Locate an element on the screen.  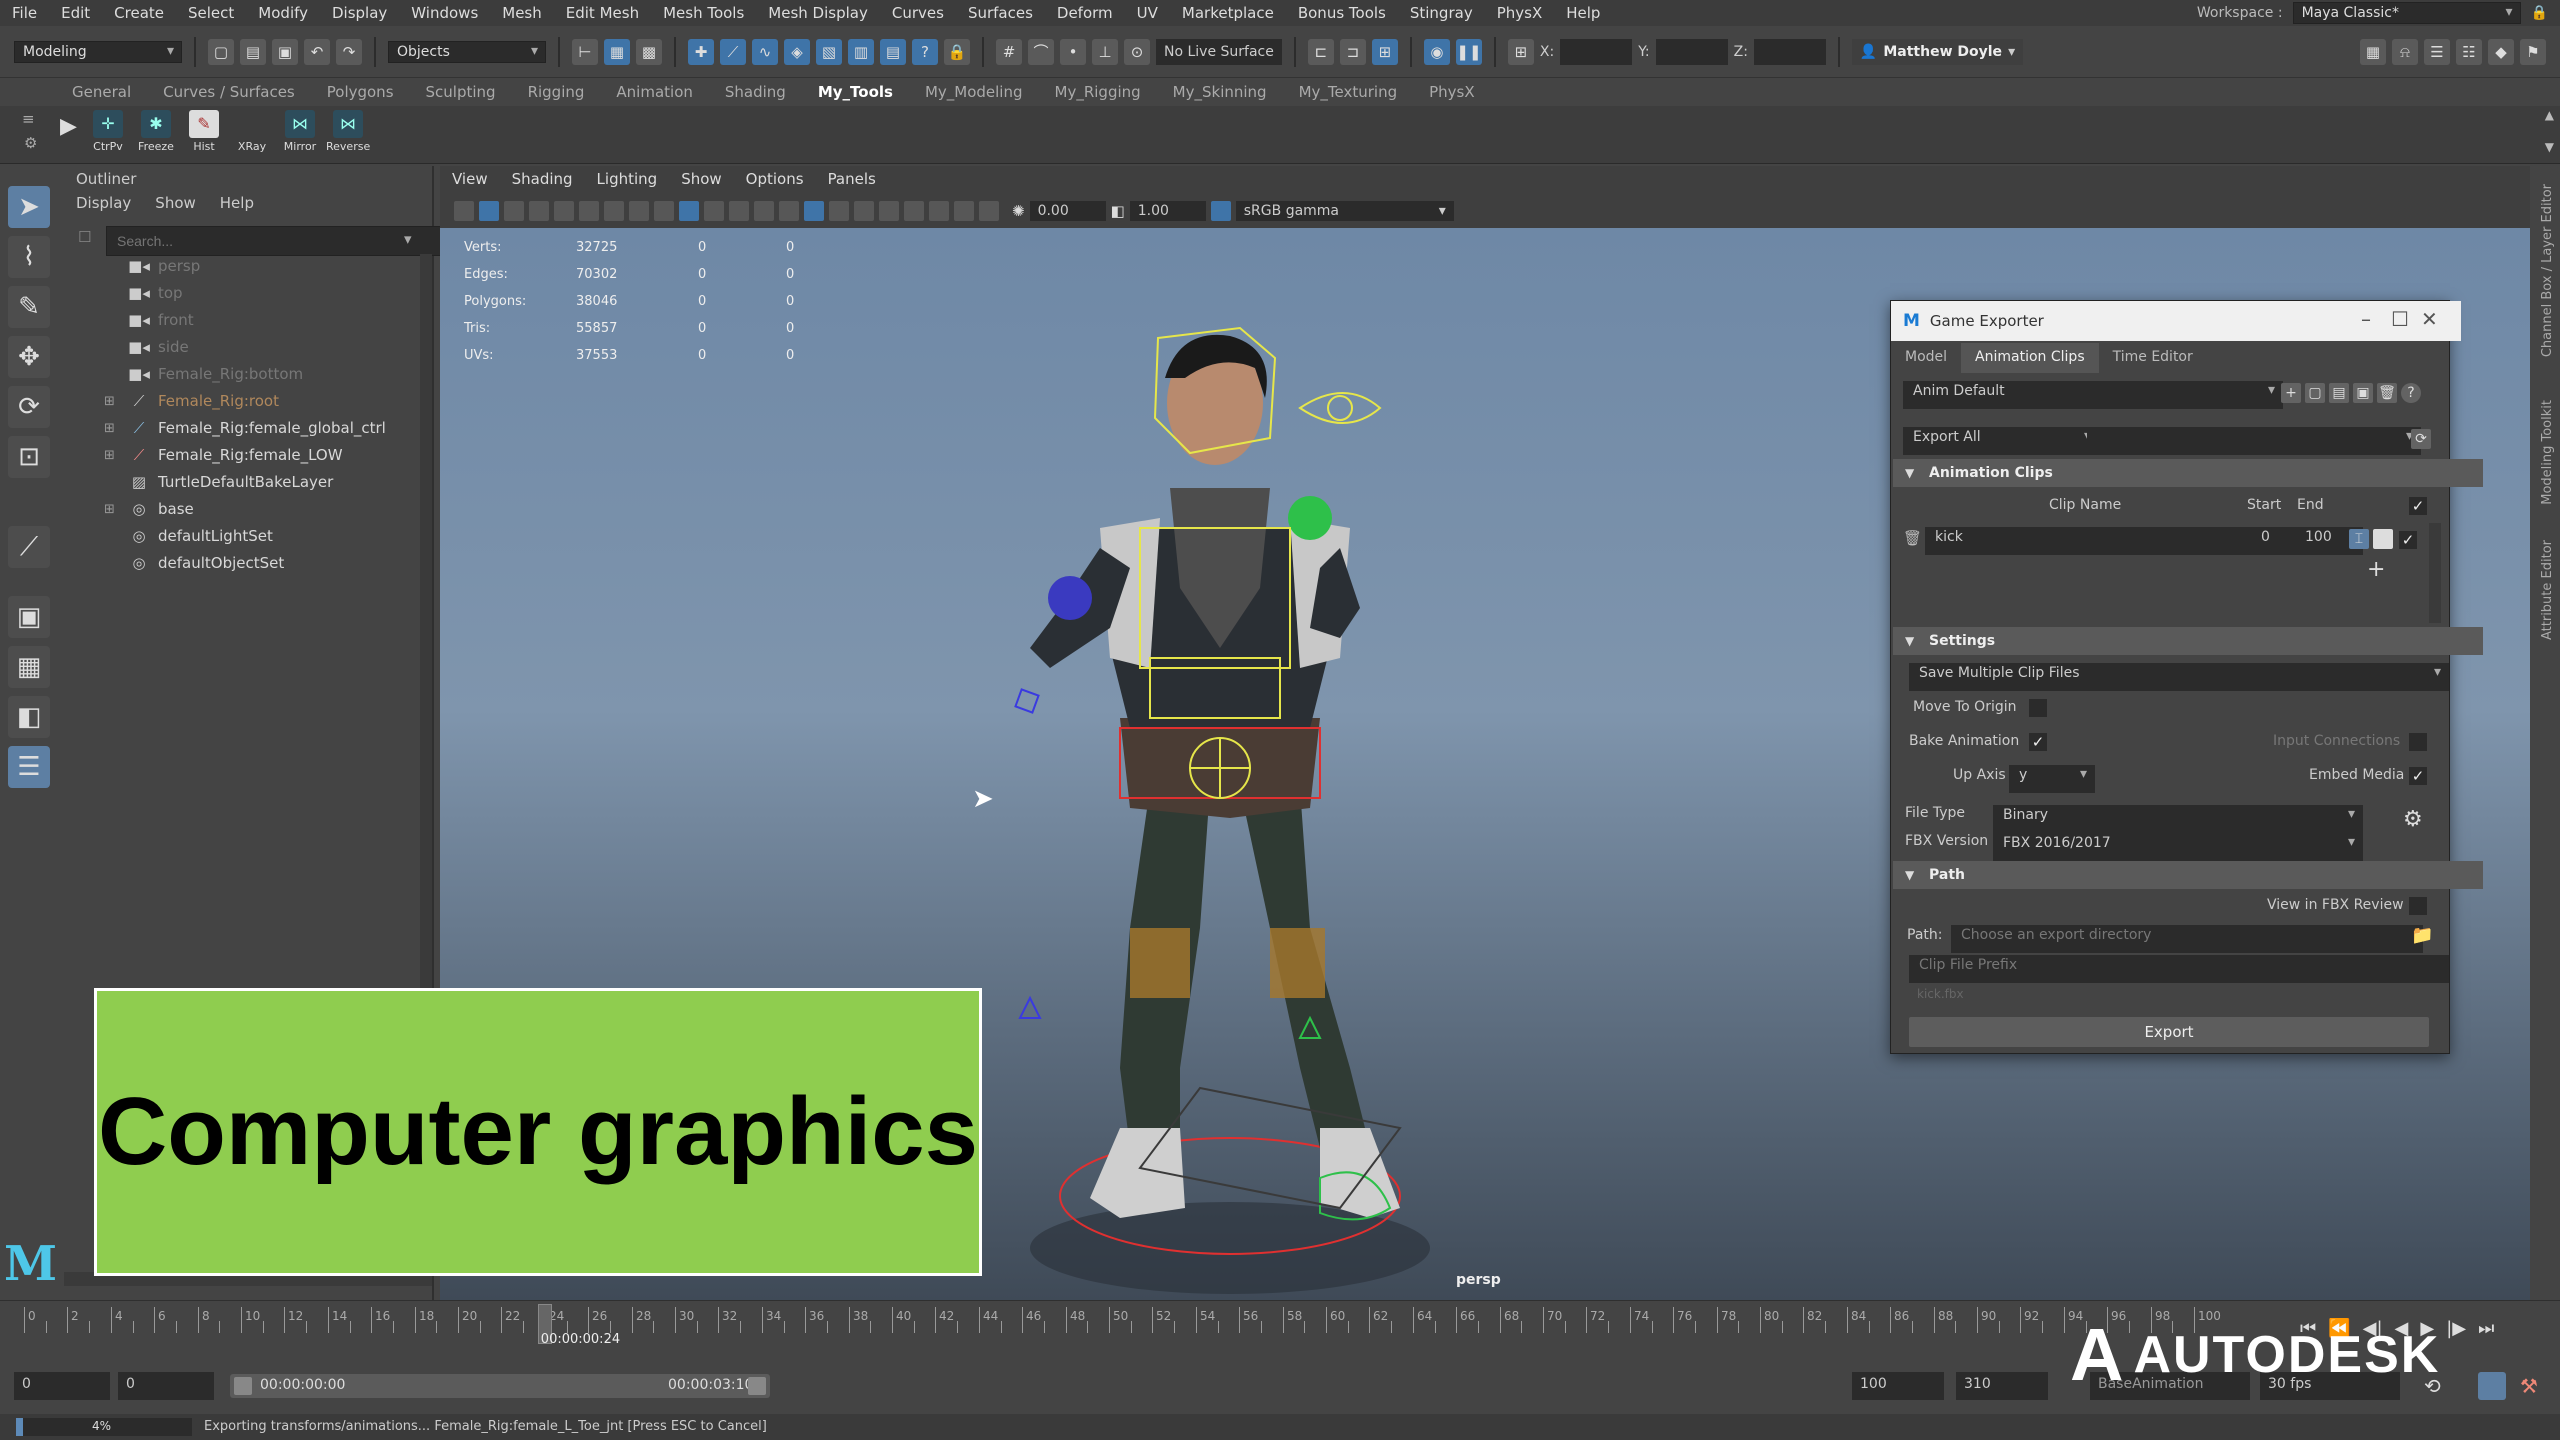
shelf-menu-icon: ≡ is located at coordinates (28, 119).